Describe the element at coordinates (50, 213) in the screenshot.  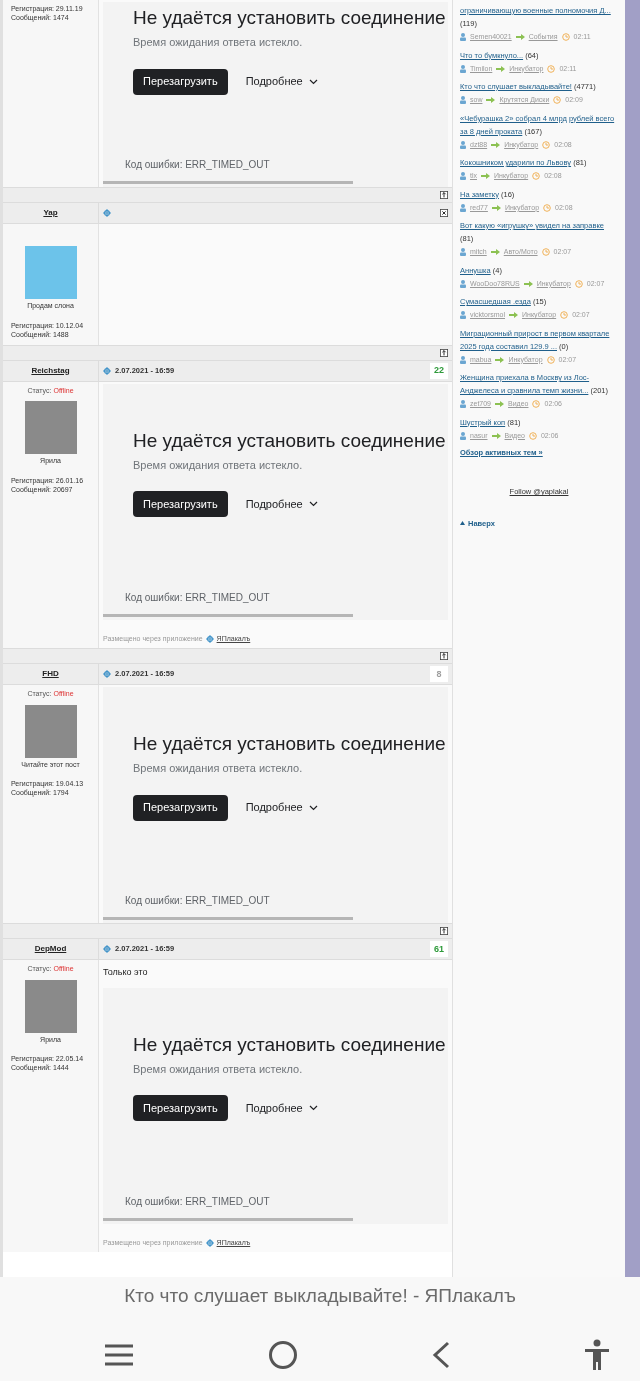
I see `username-link: Yap` at that location.